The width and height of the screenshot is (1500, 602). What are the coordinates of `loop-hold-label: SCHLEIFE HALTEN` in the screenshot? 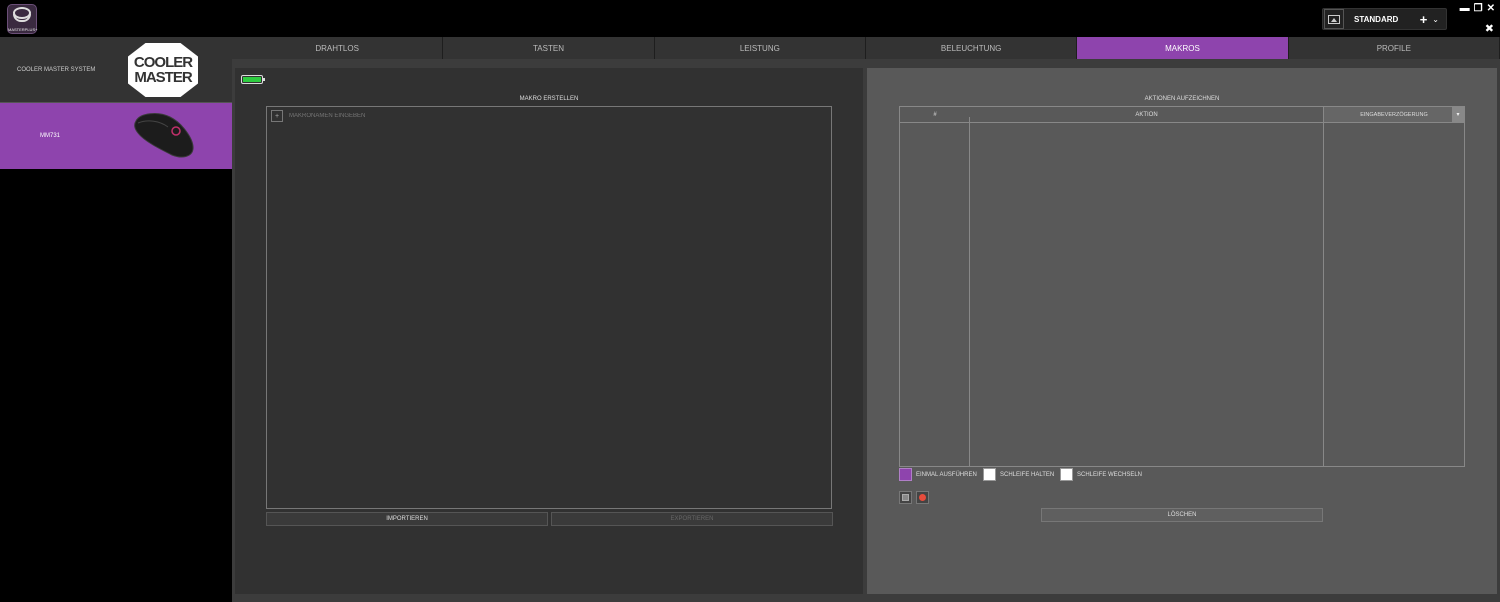 It's located at (1027, 474).